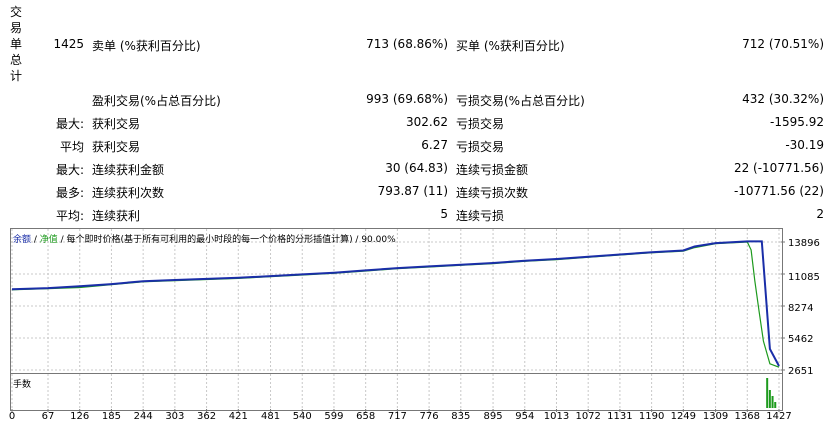  I want to click on x-tick-label: 1368, so click(747, 416).